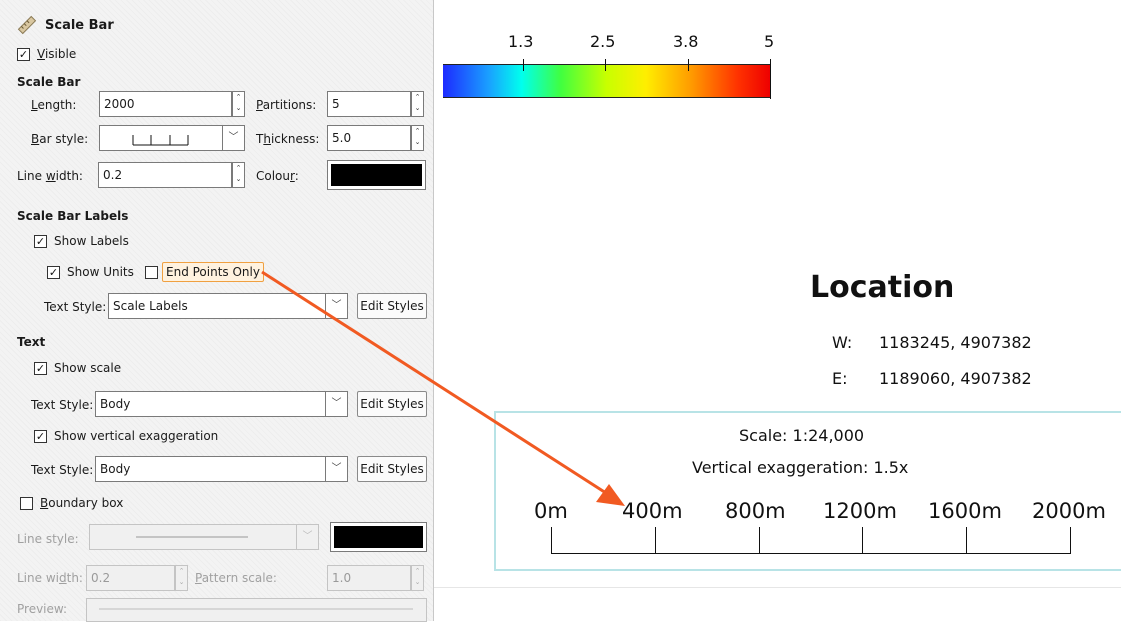 Image resolution: width=1121 pixels, height=622 pixels. I want to click on thickness-field: 5.0, so click(369, 138).